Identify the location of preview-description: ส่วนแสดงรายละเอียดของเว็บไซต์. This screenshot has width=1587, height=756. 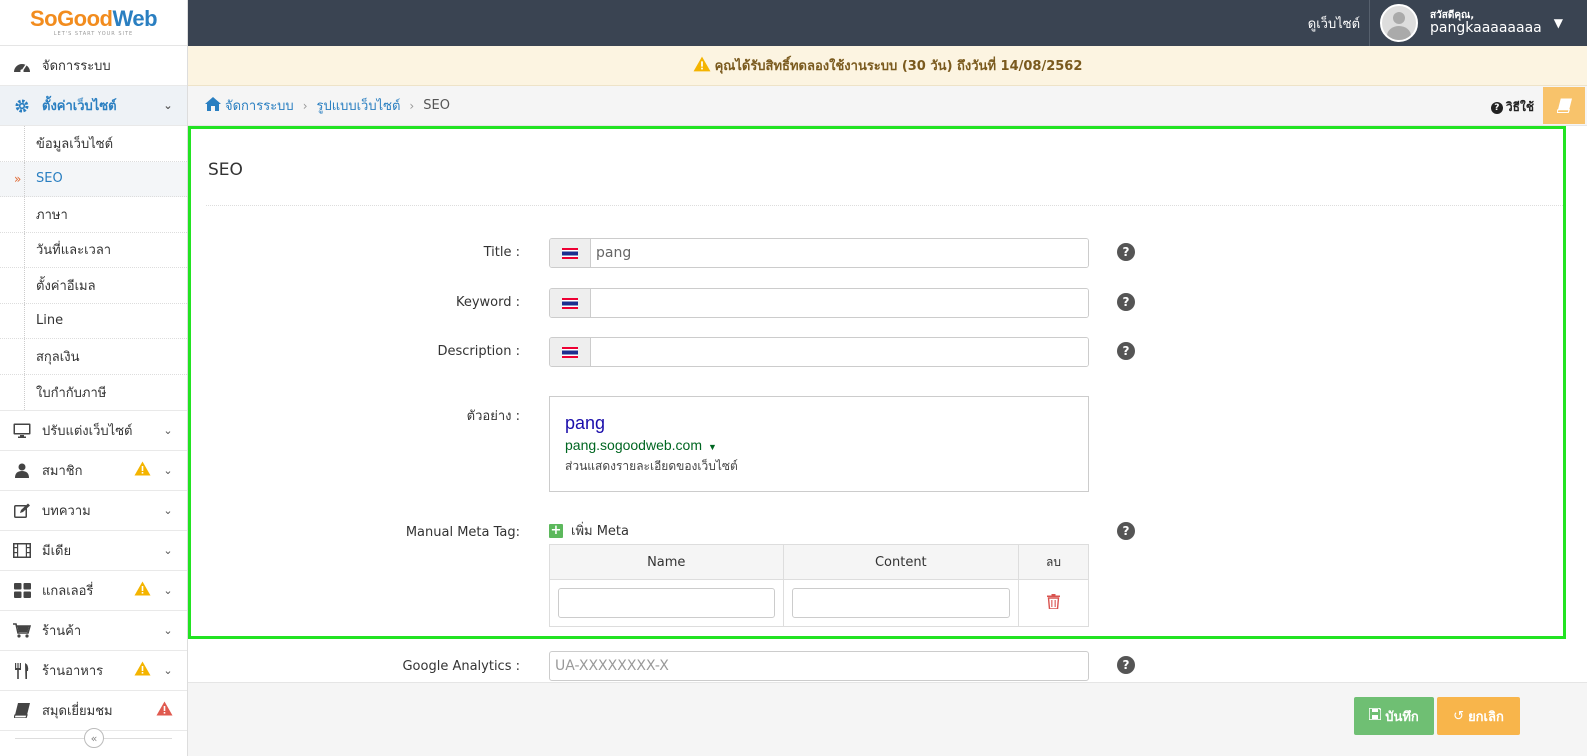
(651, 466).